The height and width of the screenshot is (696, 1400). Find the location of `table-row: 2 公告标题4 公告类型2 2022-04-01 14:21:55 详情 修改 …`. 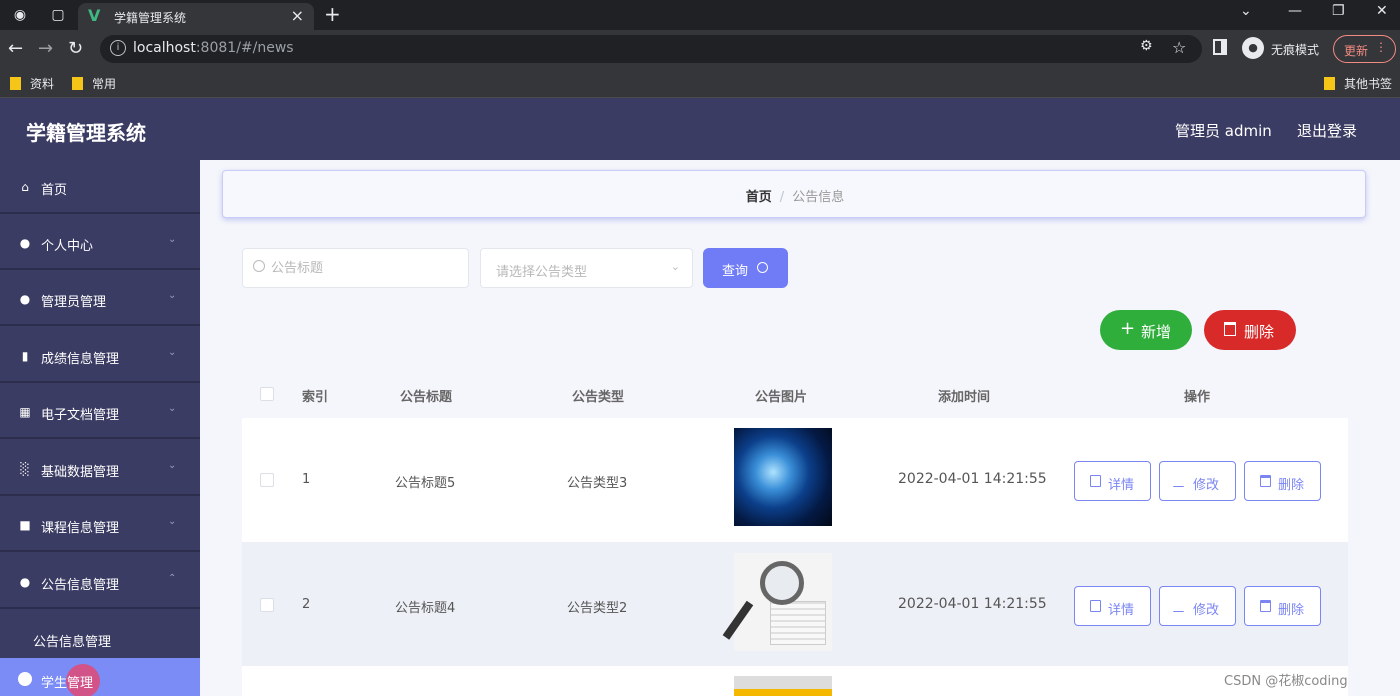

table-row: 2 公告标题4 公告类型2 2022-04-01 14:21:55 详情 修改 … is located at coordinates (795, 604).